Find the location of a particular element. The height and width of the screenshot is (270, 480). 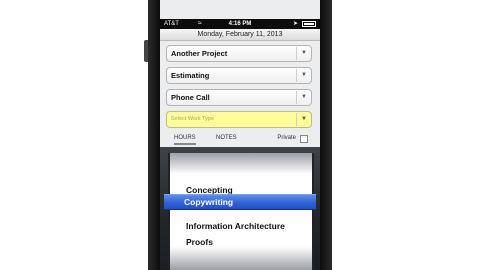

activity-value: Phone Call is located at coordinates (190, 97).